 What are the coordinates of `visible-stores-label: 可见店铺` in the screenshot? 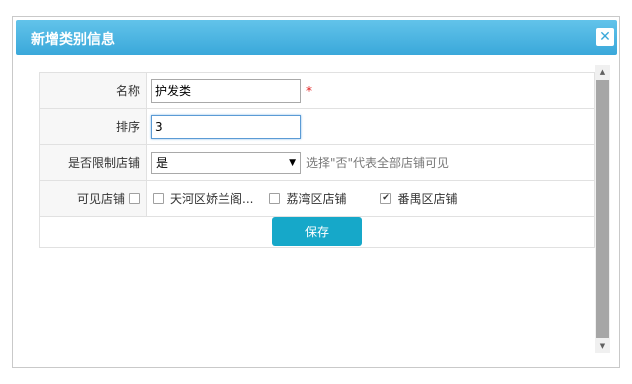 It's located at (100, 199).